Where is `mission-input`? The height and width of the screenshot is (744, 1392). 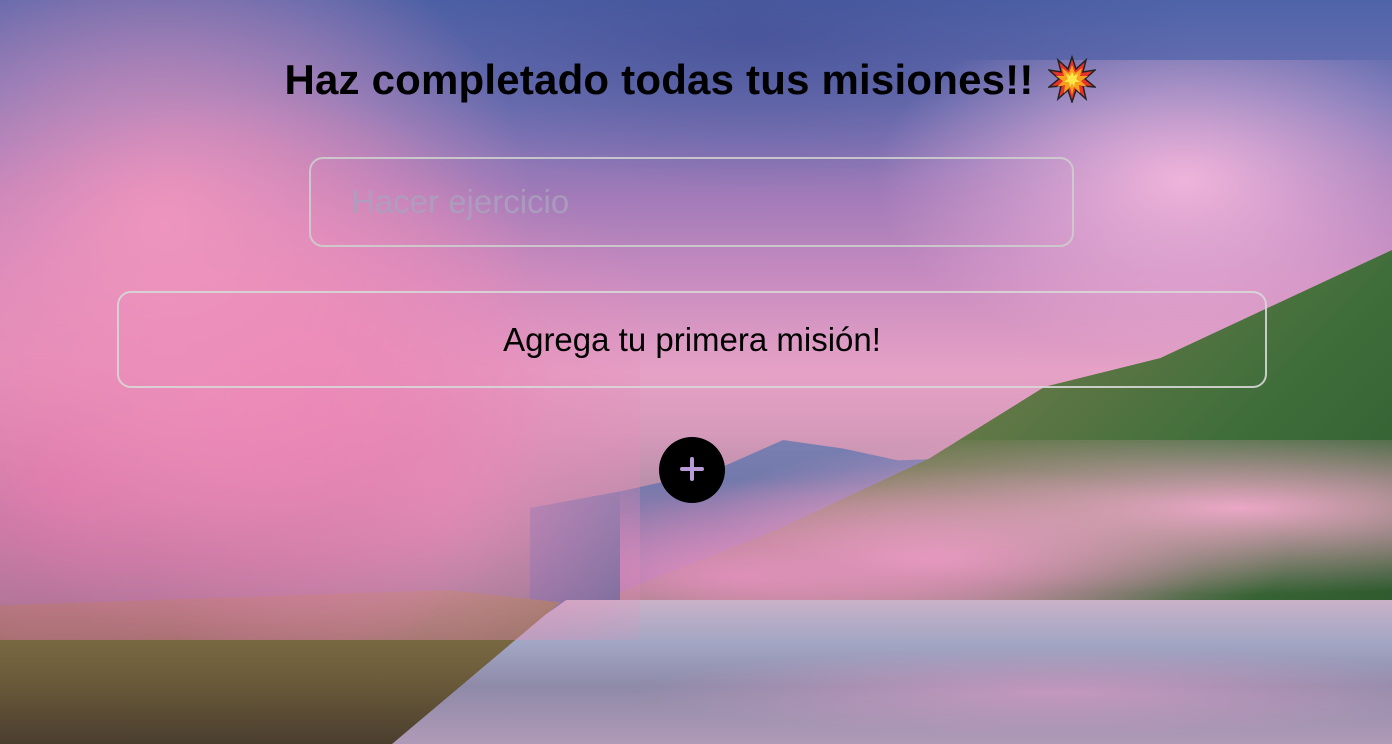
mission-input is located at coordinates (691, 202).